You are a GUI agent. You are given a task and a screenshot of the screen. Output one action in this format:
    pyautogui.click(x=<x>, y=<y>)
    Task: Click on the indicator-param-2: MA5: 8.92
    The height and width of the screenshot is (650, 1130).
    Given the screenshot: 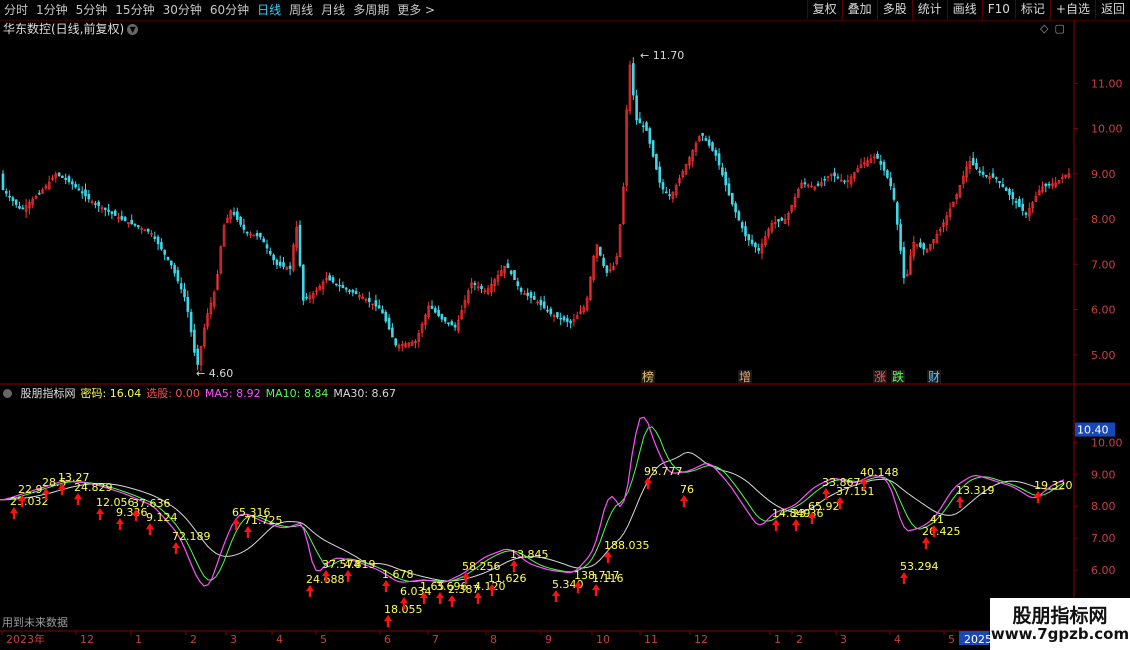 What is the action you would take?
    pyautogui.click(x=232, y=393)
    